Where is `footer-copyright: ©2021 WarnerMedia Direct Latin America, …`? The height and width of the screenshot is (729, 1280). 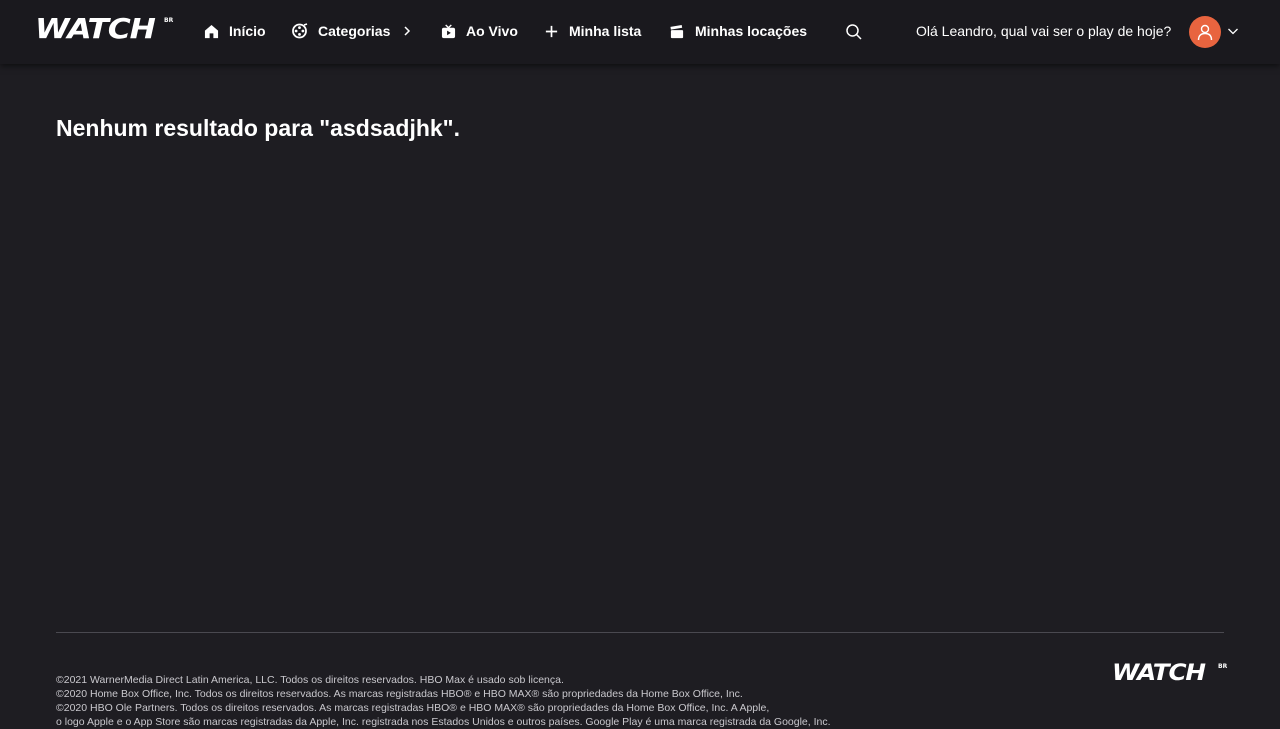 footer-copyright: ©2021 WarnerMedia Direct Latin America, … is located at coordinates (506, 701).